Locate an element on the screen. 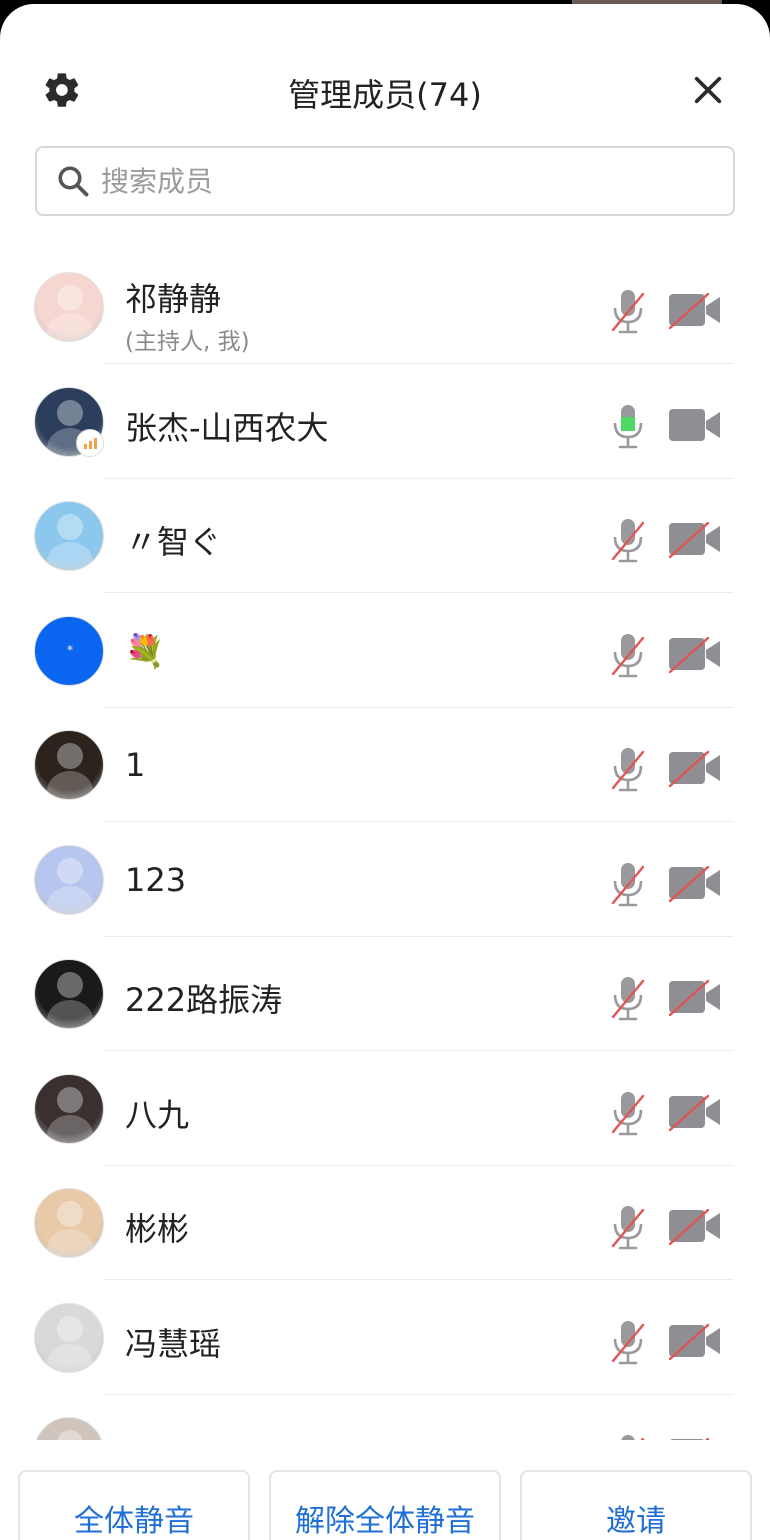 The height and width of the screenshot is (1540, 770). member-row is located at coordinates (385, 1417).